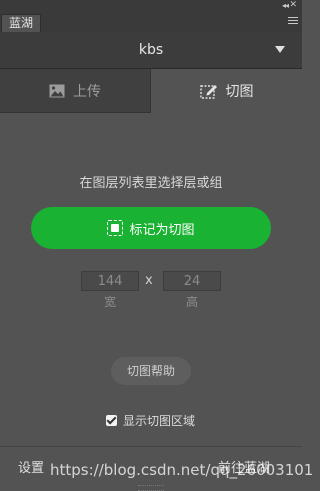 The width and height of the screenshot is (320, 491). What do you see at coordinates (151, 488) in the screenshot?
I see `resize-grip` at bounding box center [151, 488].